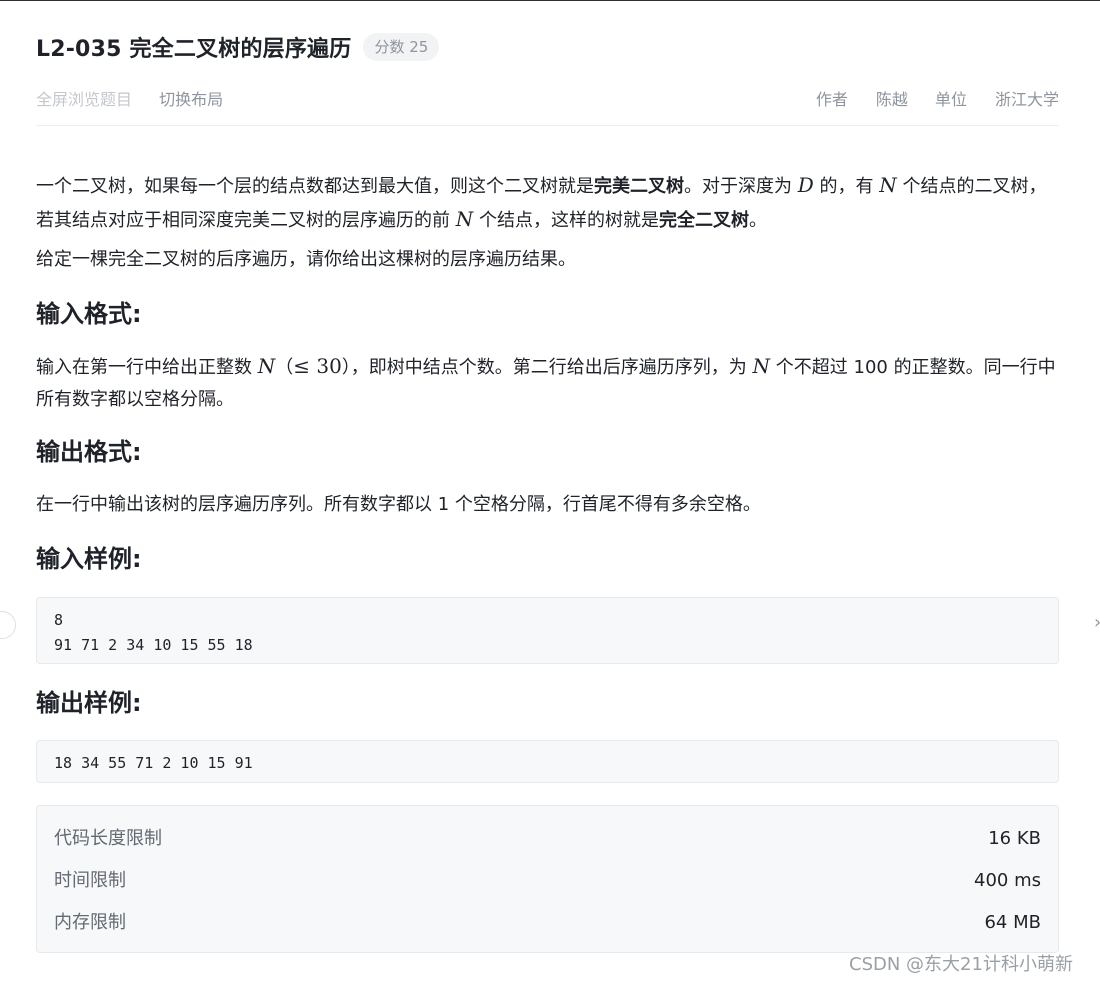 The width and height of the screenshot is (1100, 981). Describe the element at coordinates (191, 99) in the screenshot. I see `switch-layout-button: 切换布局` at that location.